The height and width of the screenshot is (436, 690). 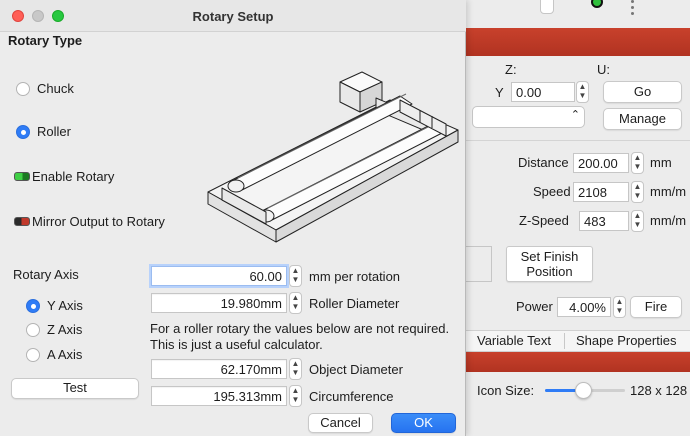 I want to click on enable-rotary-led-icon, so click(x=22, y=176).